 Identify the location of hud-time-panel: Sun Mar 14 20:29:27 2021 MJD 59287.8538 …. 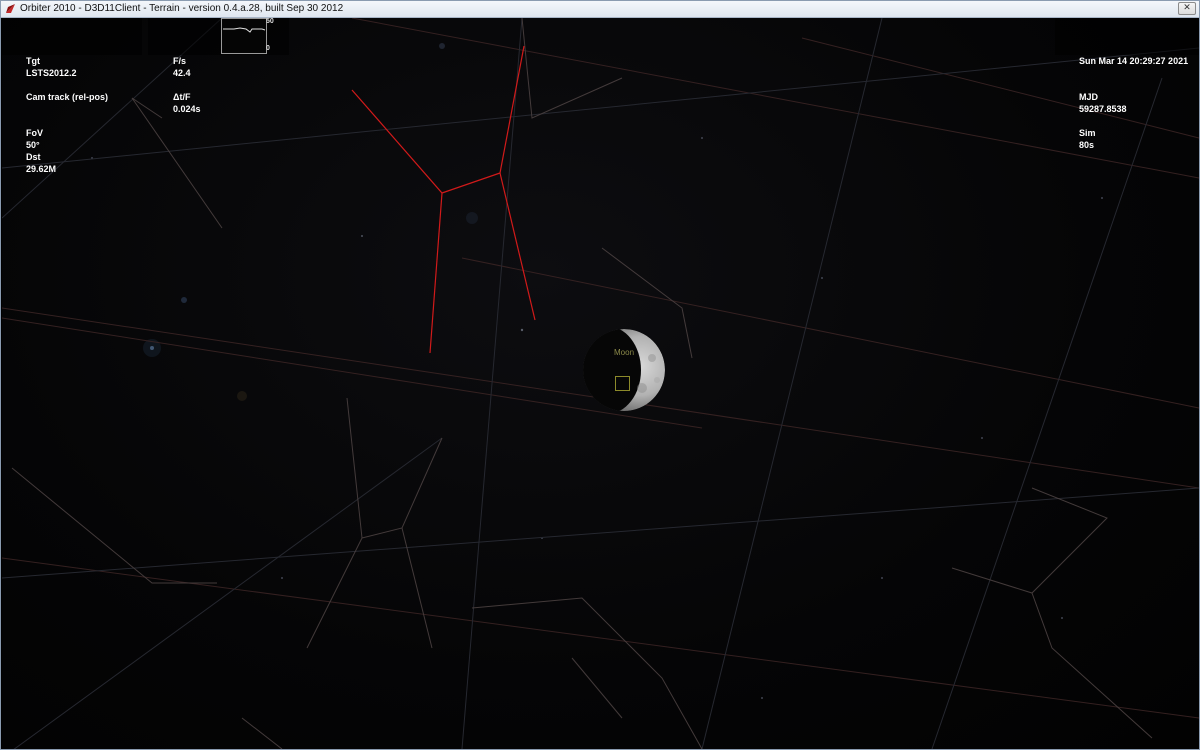
(1127, 84).